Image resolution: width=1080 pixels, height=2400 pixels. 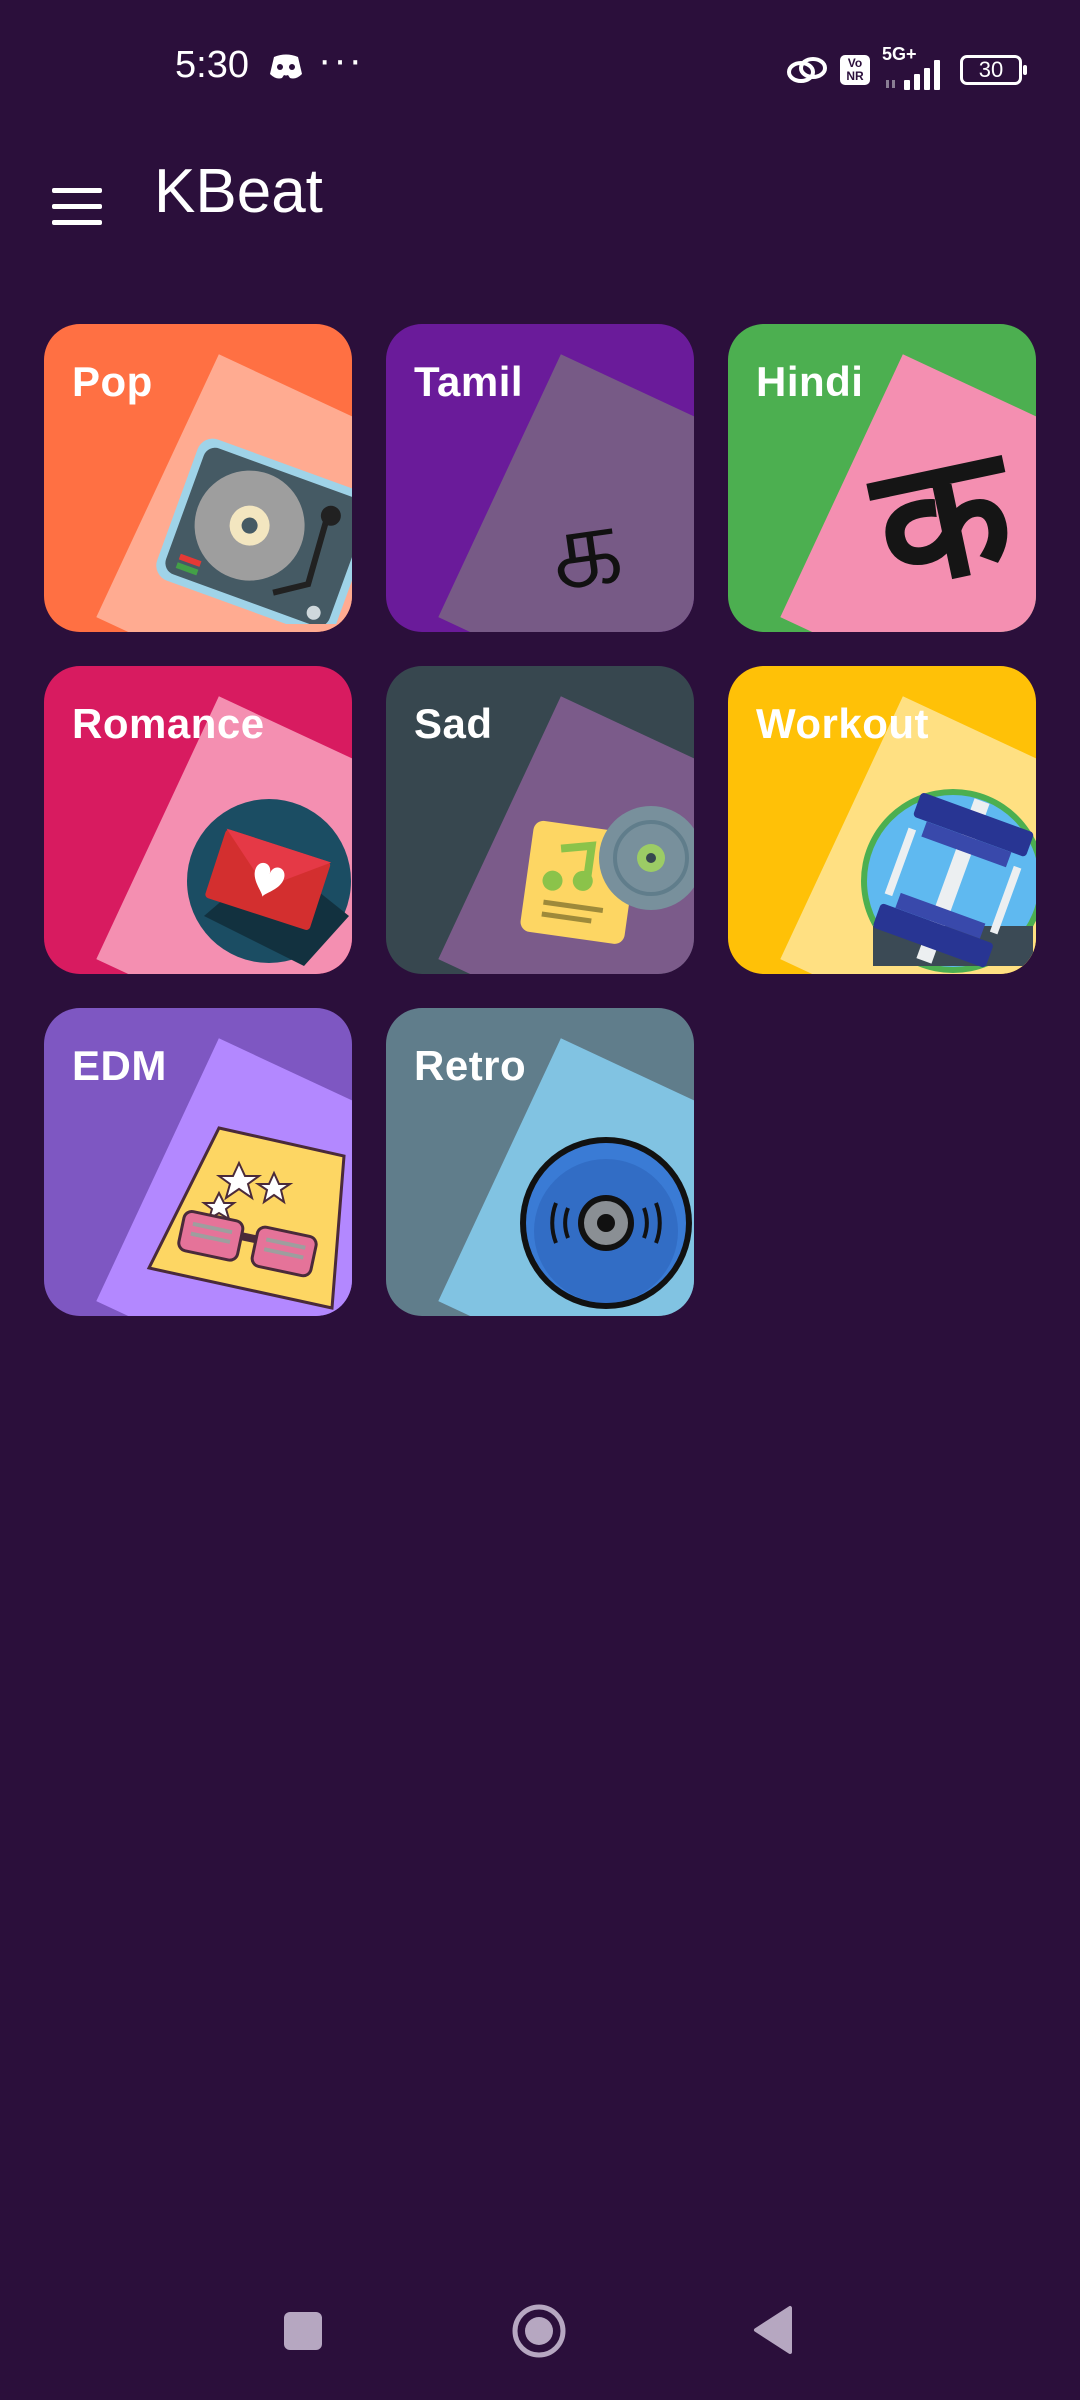 What do you see at coordinates (469, 381) in the screenshot?
I see `genre-label: Tamil` at bounding box center [469, 381].